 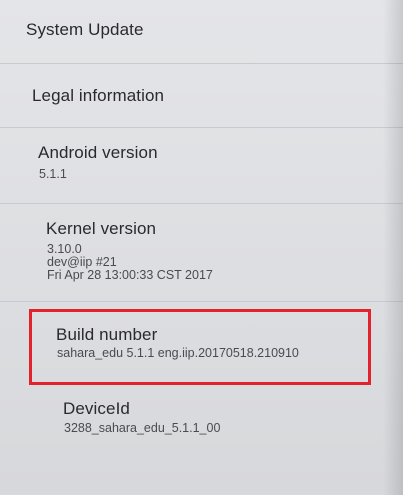 What do you see at coordinates (53, 174) in the screenshot?
I see `settings-item-summary: 5.1.1` at bounding box center [53, 174].